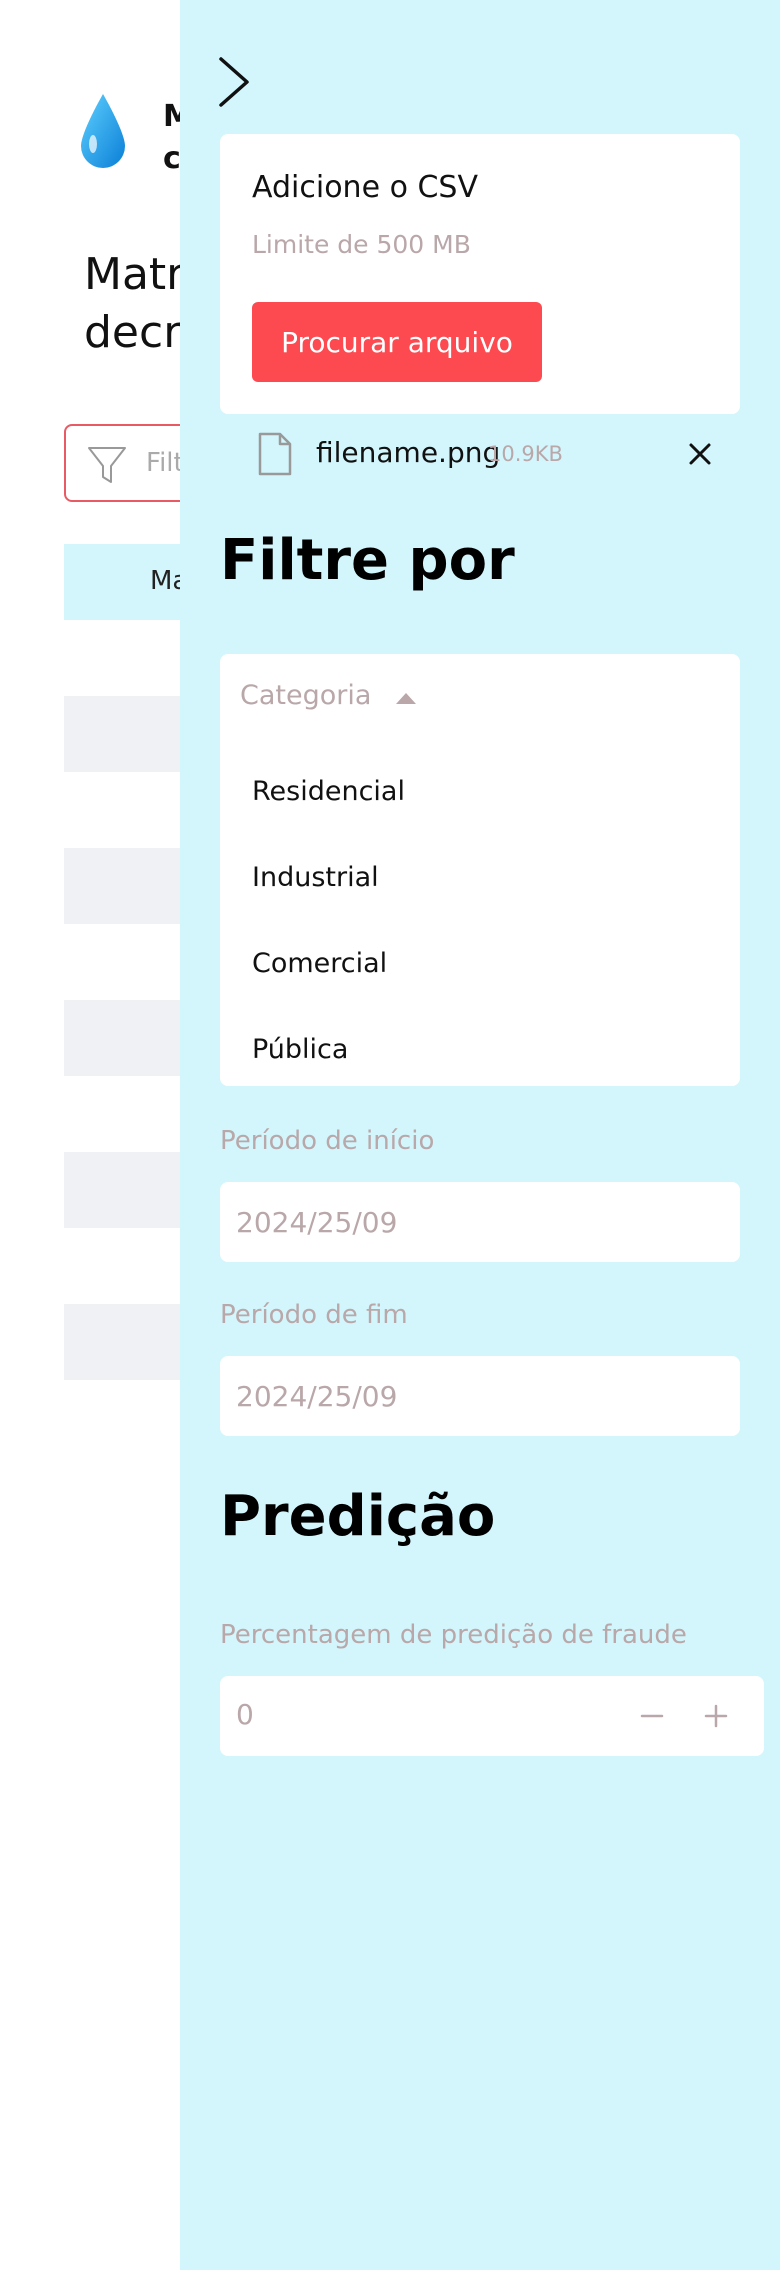  I want to click on water-drop-icon, so click(103, 131).